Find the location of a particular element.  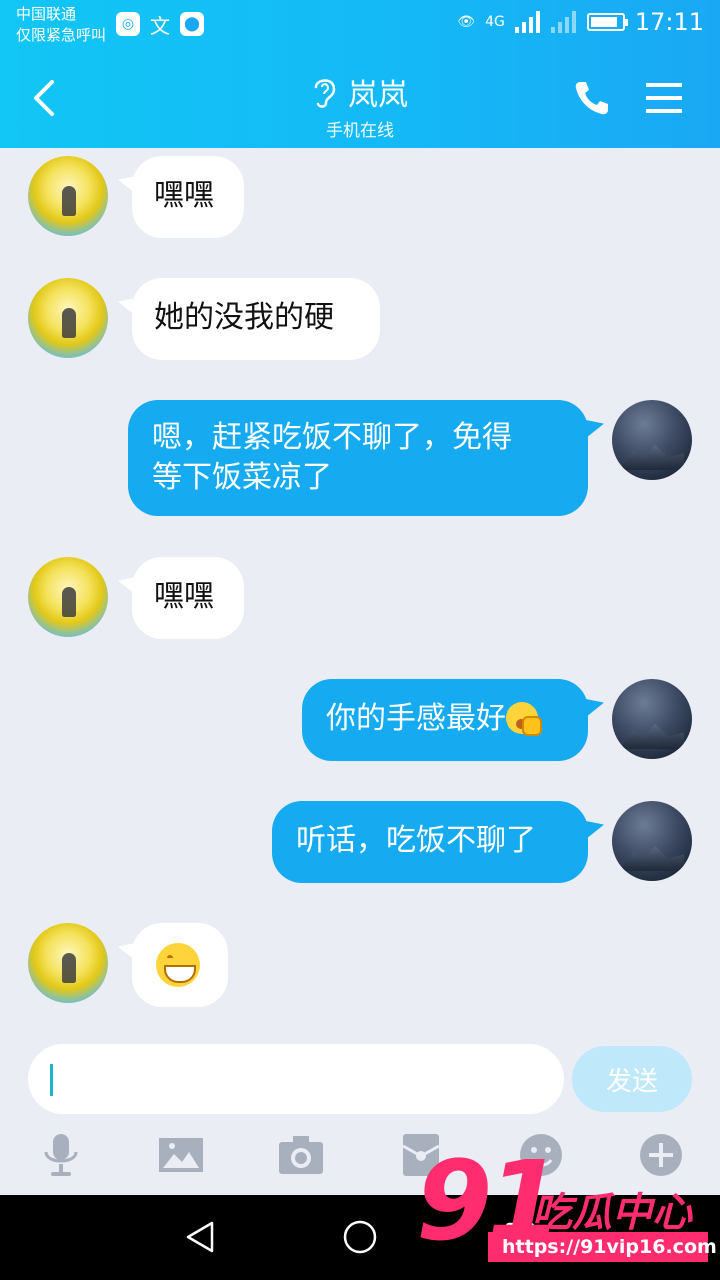

signal-icon is located at coordinates (527, 22).